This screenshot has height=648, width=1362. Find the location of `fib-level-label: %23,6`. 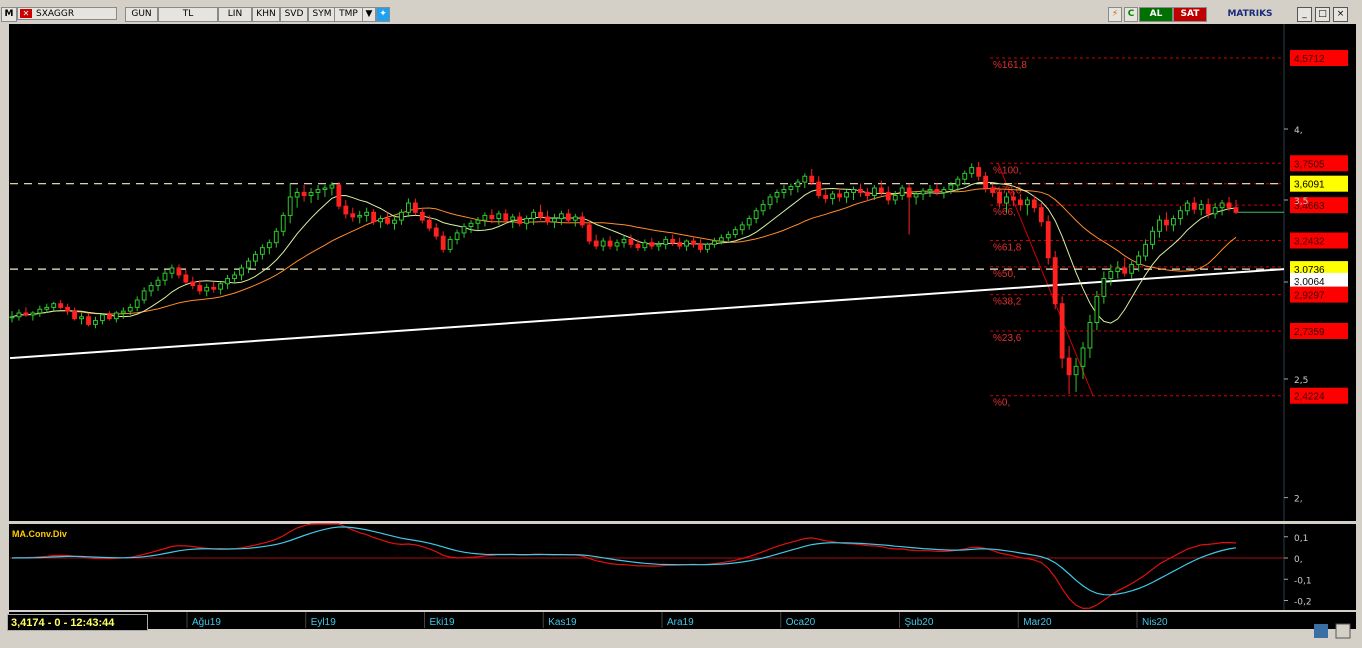

fib-level-label: %23,6 is located at coordinates (1007, 338).